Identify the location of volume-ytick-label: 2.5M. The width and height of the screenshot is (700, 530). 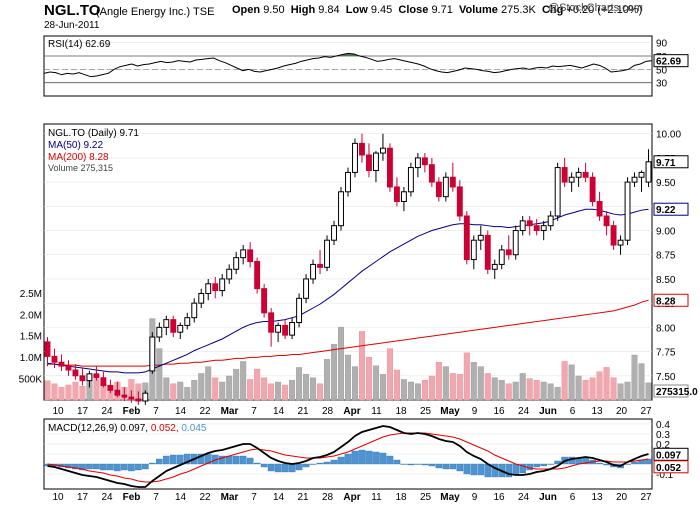
(31, 294).